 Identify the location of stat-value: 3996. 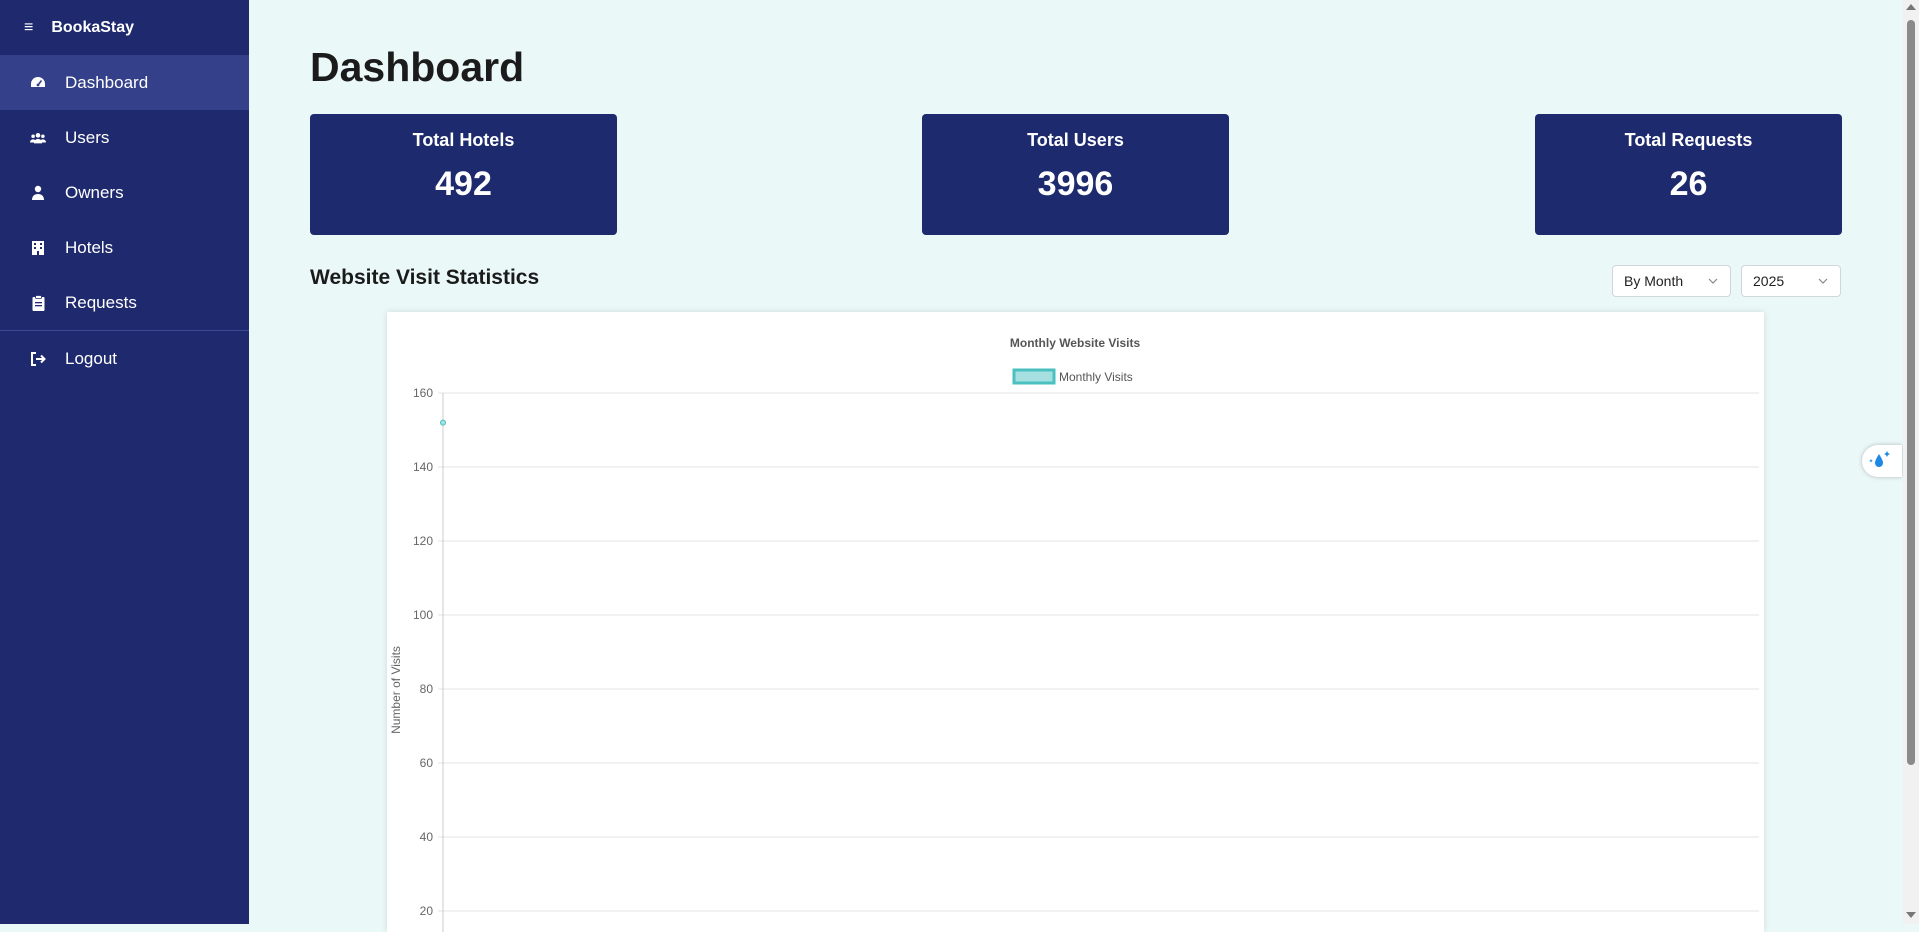
(1075, 184).